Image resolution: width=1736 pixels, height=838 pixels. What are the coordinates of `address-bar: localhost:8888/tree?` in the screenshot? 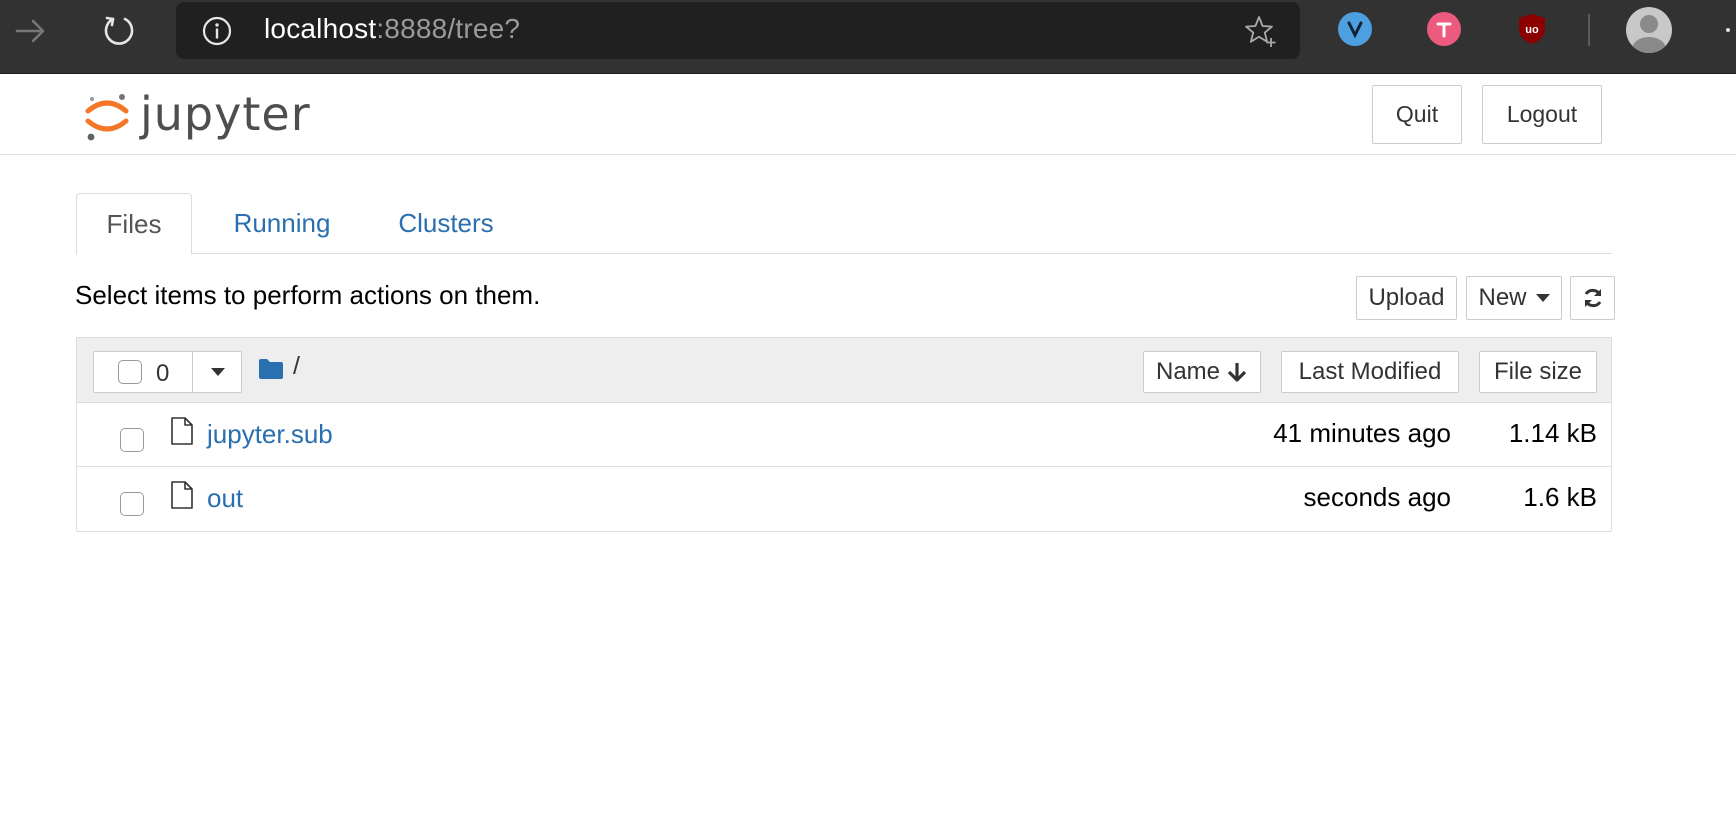 It's located at (738, 30).